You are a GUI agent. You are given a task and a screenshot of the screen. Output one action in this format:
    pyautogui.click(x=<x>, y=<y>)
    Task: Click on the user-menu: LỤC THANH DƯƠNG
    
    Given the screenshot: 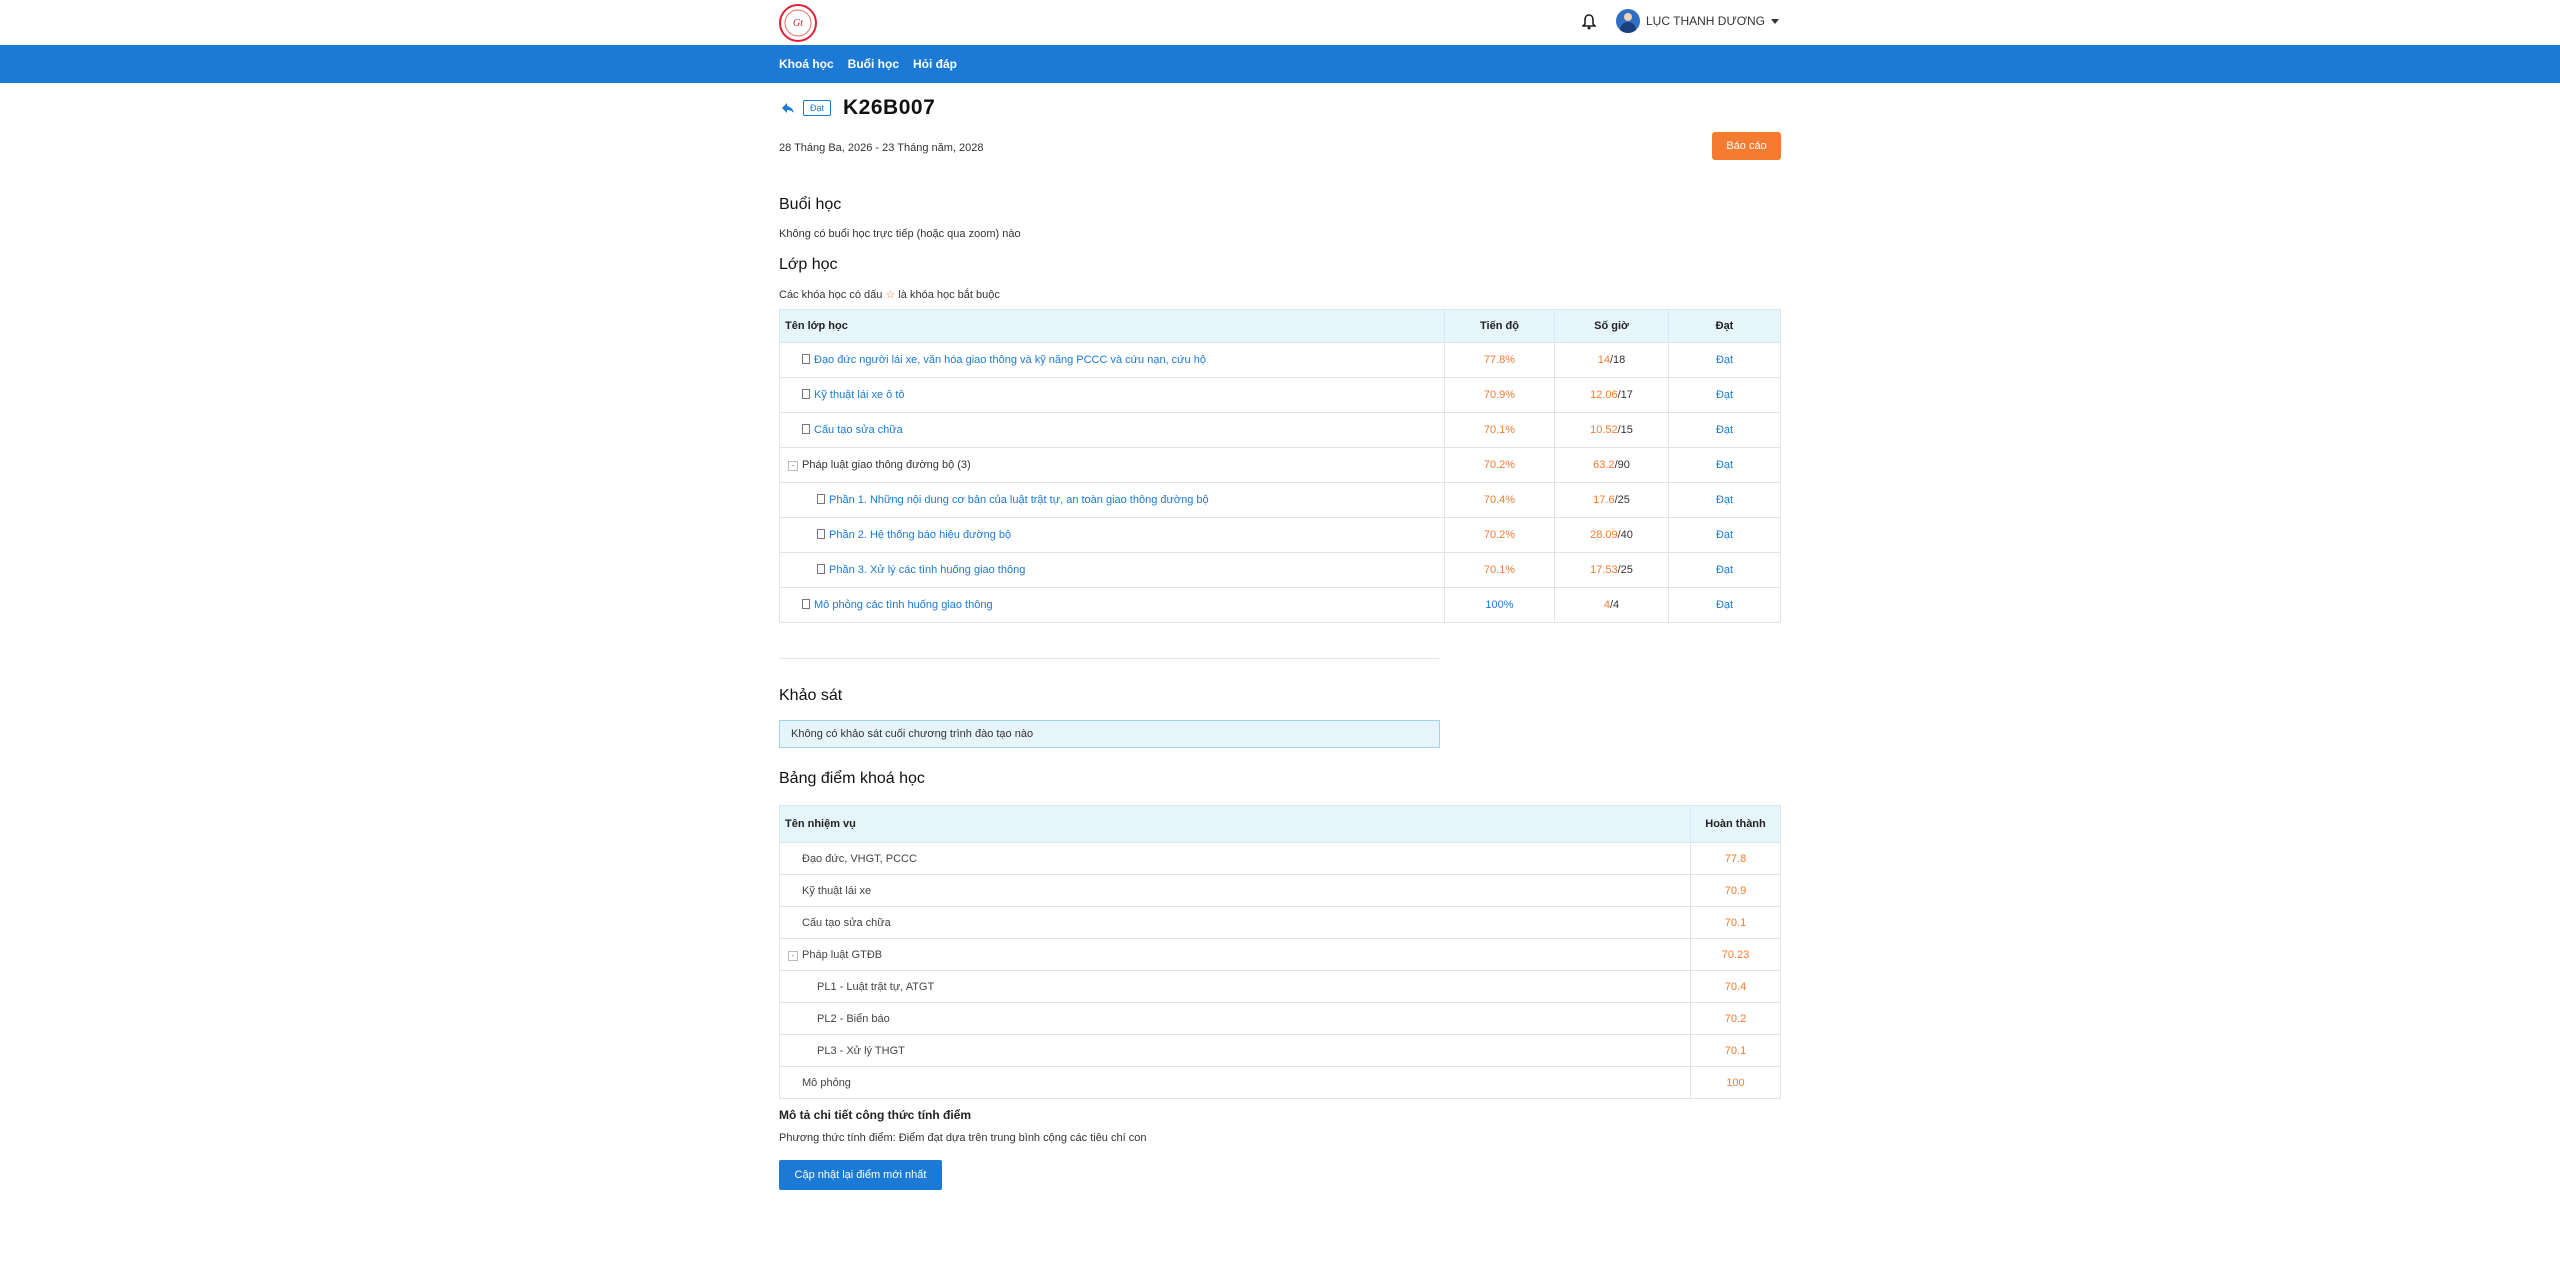 What is the action you would take?
    pyautogui.click(x=1697, y=21)
    